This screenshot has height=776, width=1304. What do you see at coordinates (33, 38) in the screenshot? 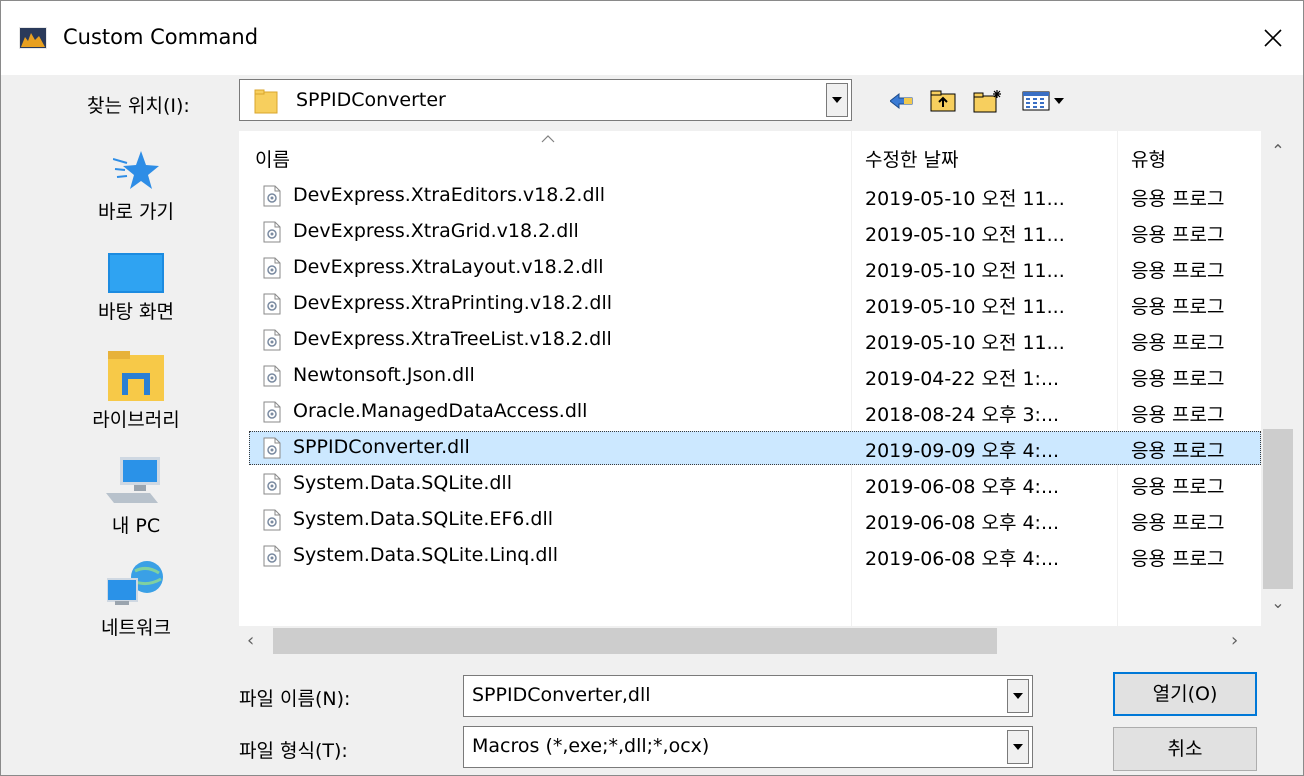
I see `app-icon` at bounding box center [33, 38].